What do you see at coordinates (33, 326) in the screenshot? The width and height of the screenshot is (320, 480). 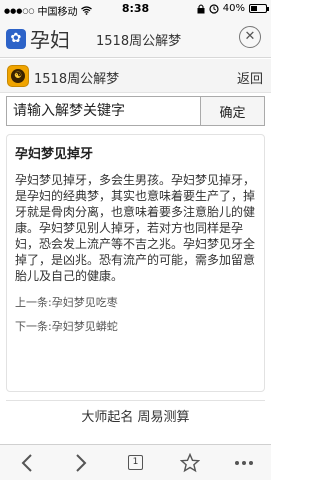 I see `next-label: 下一条:` at bounding box center [33, 326].